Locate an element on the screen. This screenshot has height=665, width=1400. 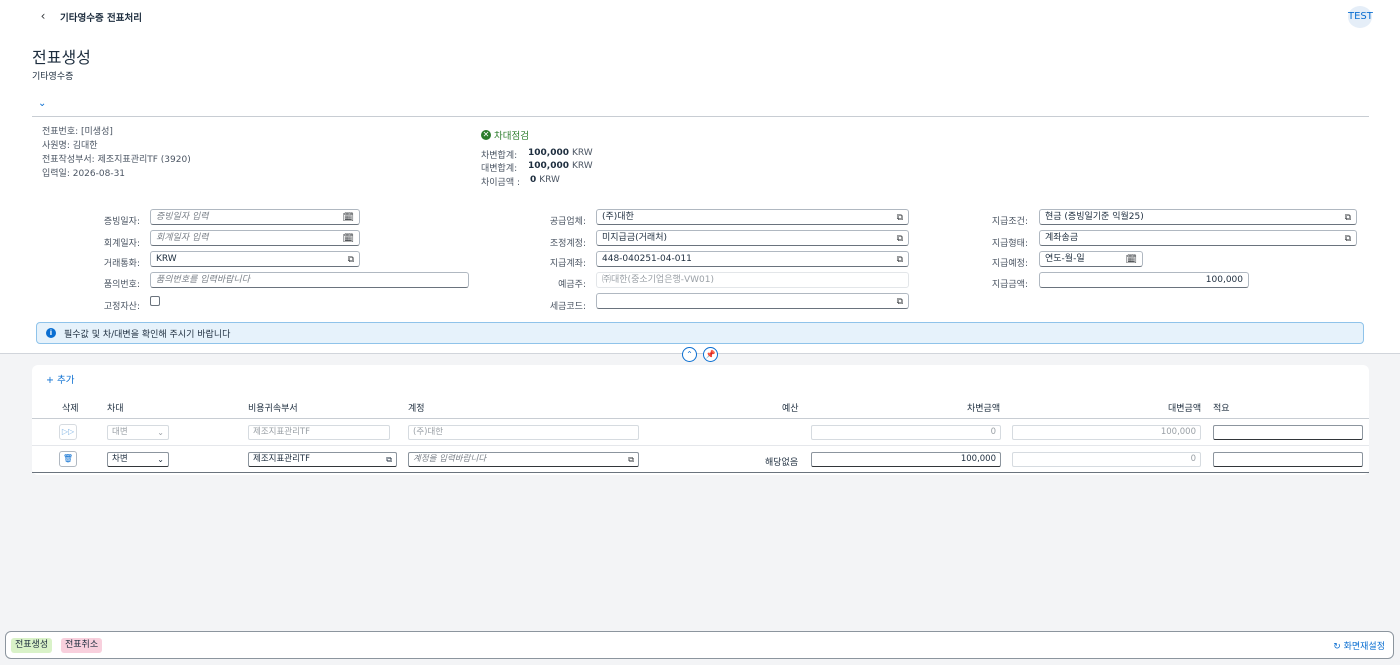
account-field: (주)대한 is located at coordinates (523, 432).